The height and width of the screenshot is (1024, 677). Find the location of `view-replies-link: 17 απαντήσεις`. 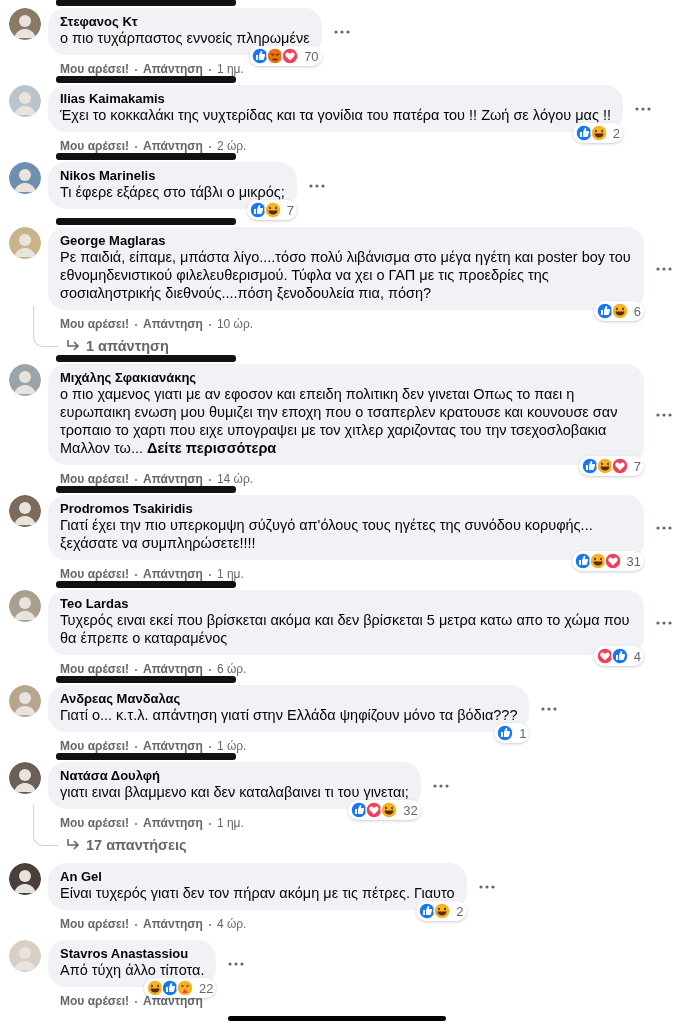

view-replies-link: 17 απαντήσεις is located at coordinates (136, 845).